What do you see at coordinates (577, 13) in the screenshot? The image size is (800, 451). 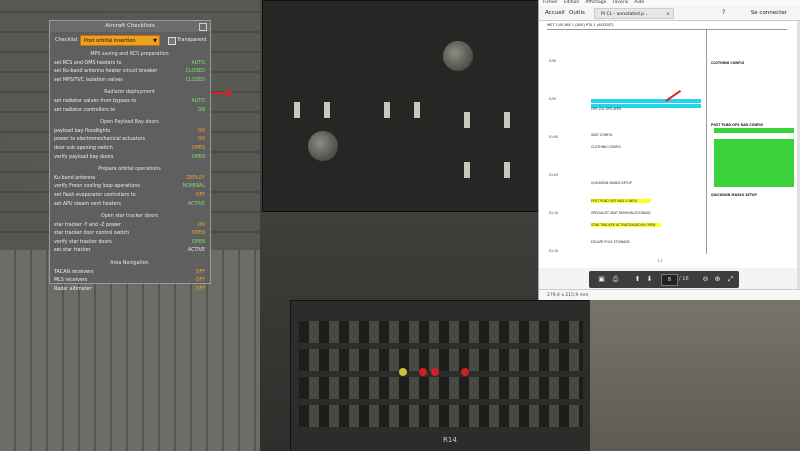 I see `tools-link: Outils` at bounding box center [577, 13].